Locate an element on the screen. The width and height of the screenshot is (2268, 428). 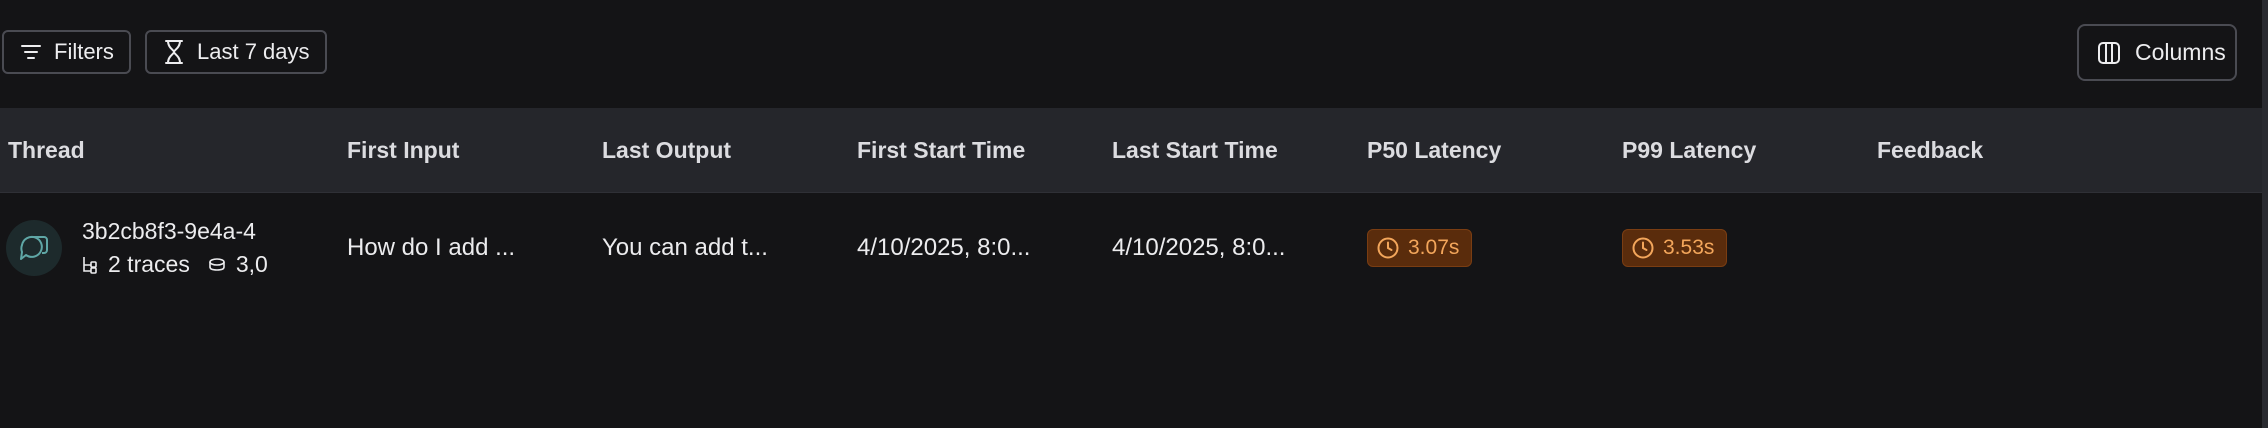
column-header-last-output: Last Output is located at coordinates (666, 150).